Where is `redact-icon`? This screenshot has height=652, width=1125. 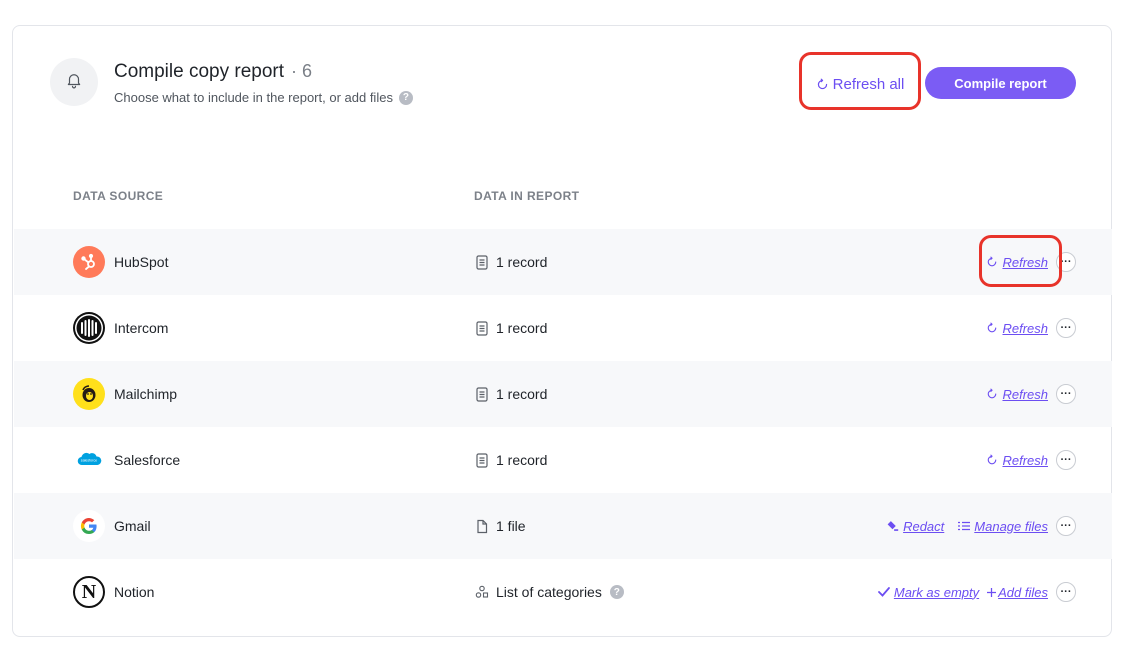 redact-icon is located at coordinates (892, 526).